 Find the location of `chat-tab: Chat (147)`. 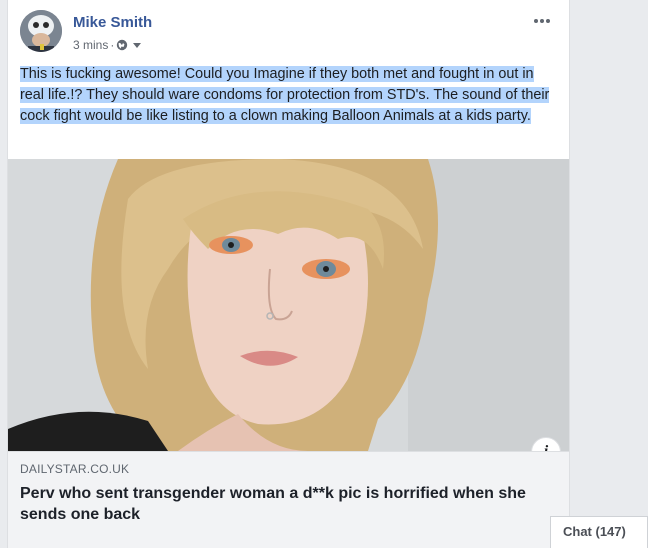

chat-tab: Chat (147) is located at coordinates (599, 532).